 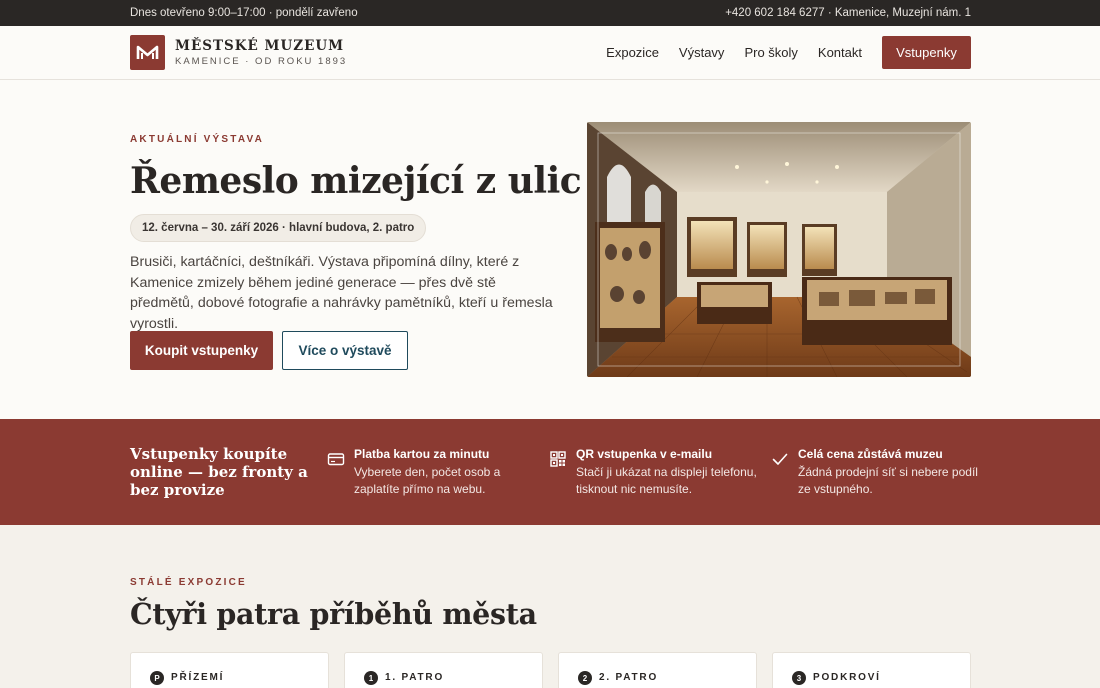 I want to click on buy-tickets-button: Koupit vstupenky, so click(x=201, y=350).